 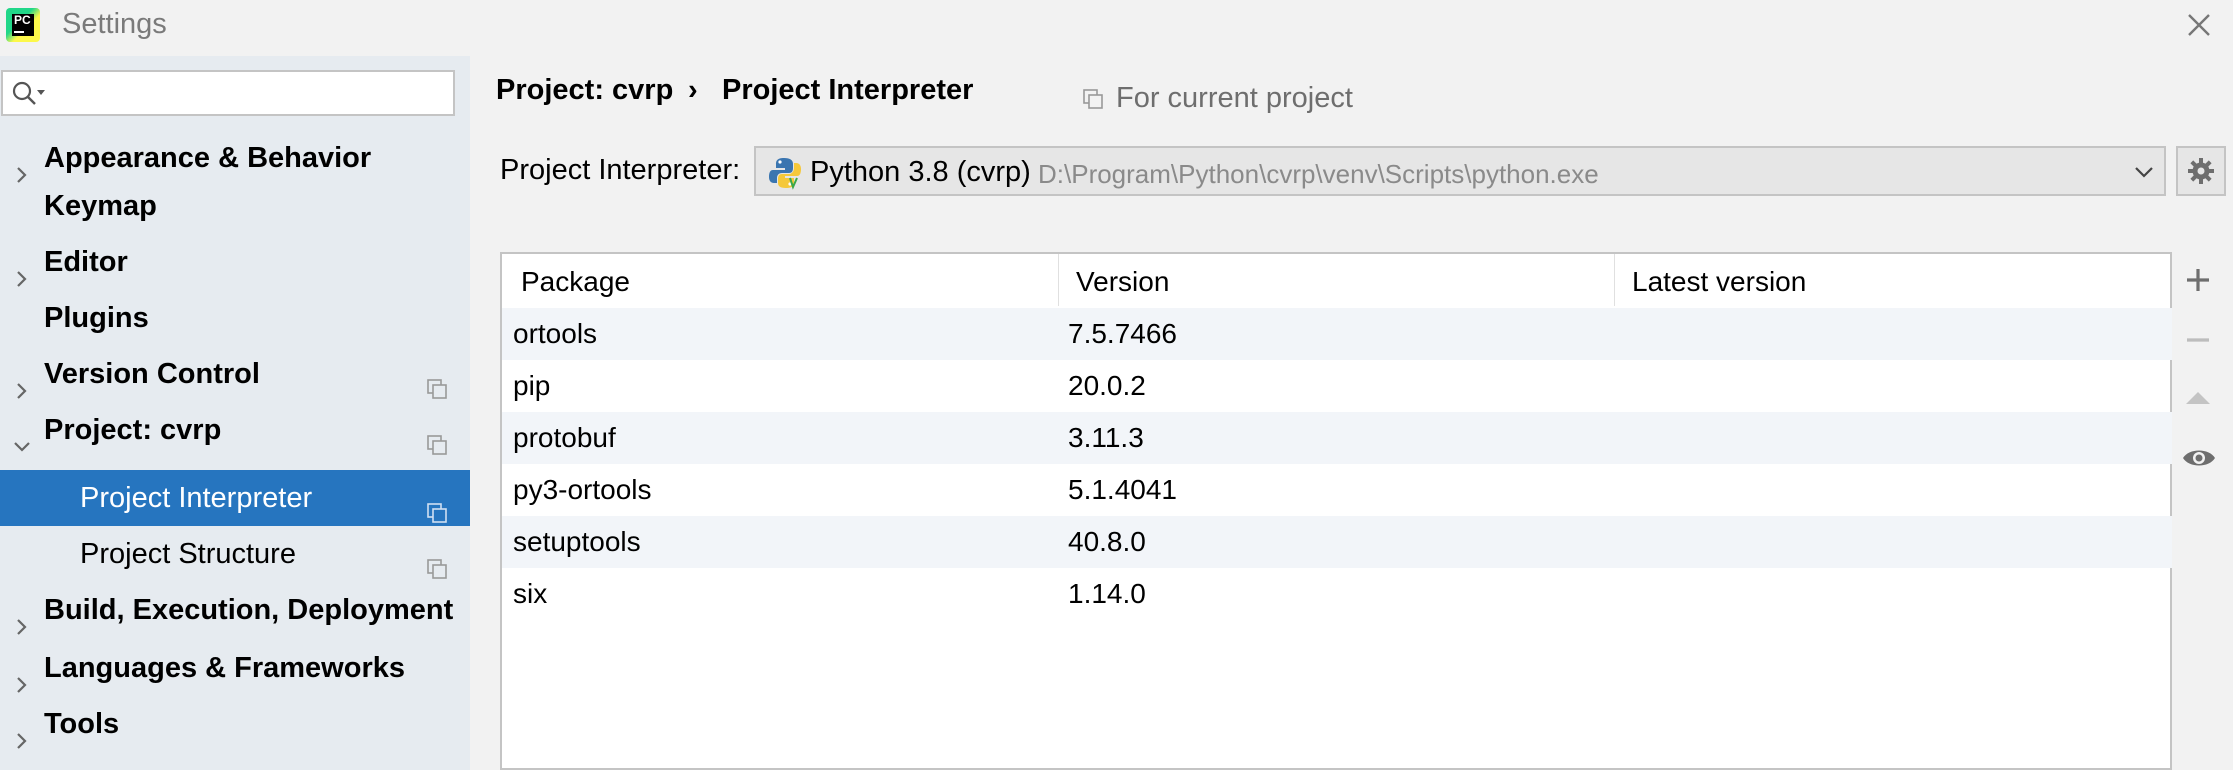 I want to click on search-input, so click(x=252, y=94).